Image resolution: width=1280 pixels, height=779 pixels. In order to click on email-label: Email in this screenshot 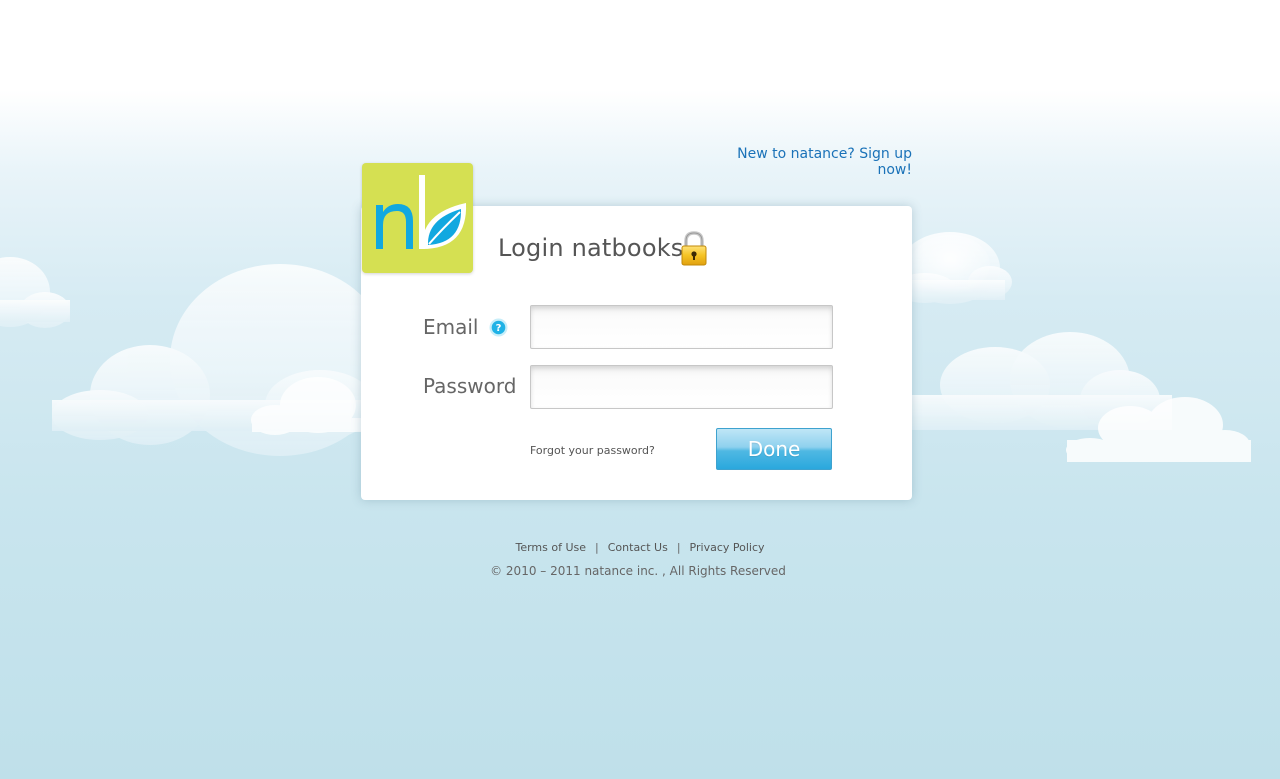, I will do `click(451, 327)`.